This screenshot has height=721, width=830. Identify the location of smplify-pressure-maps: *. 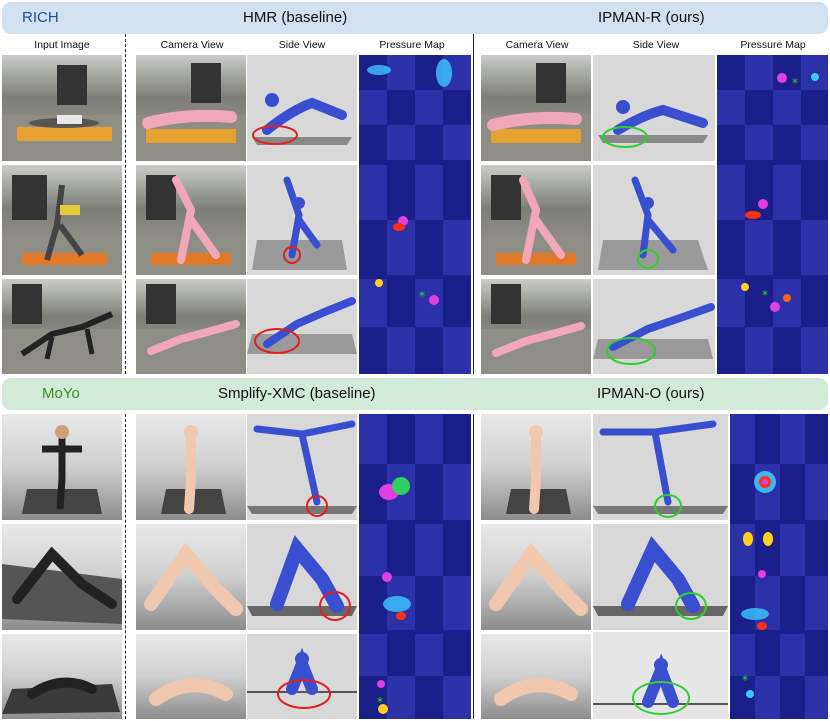
(415, 566).